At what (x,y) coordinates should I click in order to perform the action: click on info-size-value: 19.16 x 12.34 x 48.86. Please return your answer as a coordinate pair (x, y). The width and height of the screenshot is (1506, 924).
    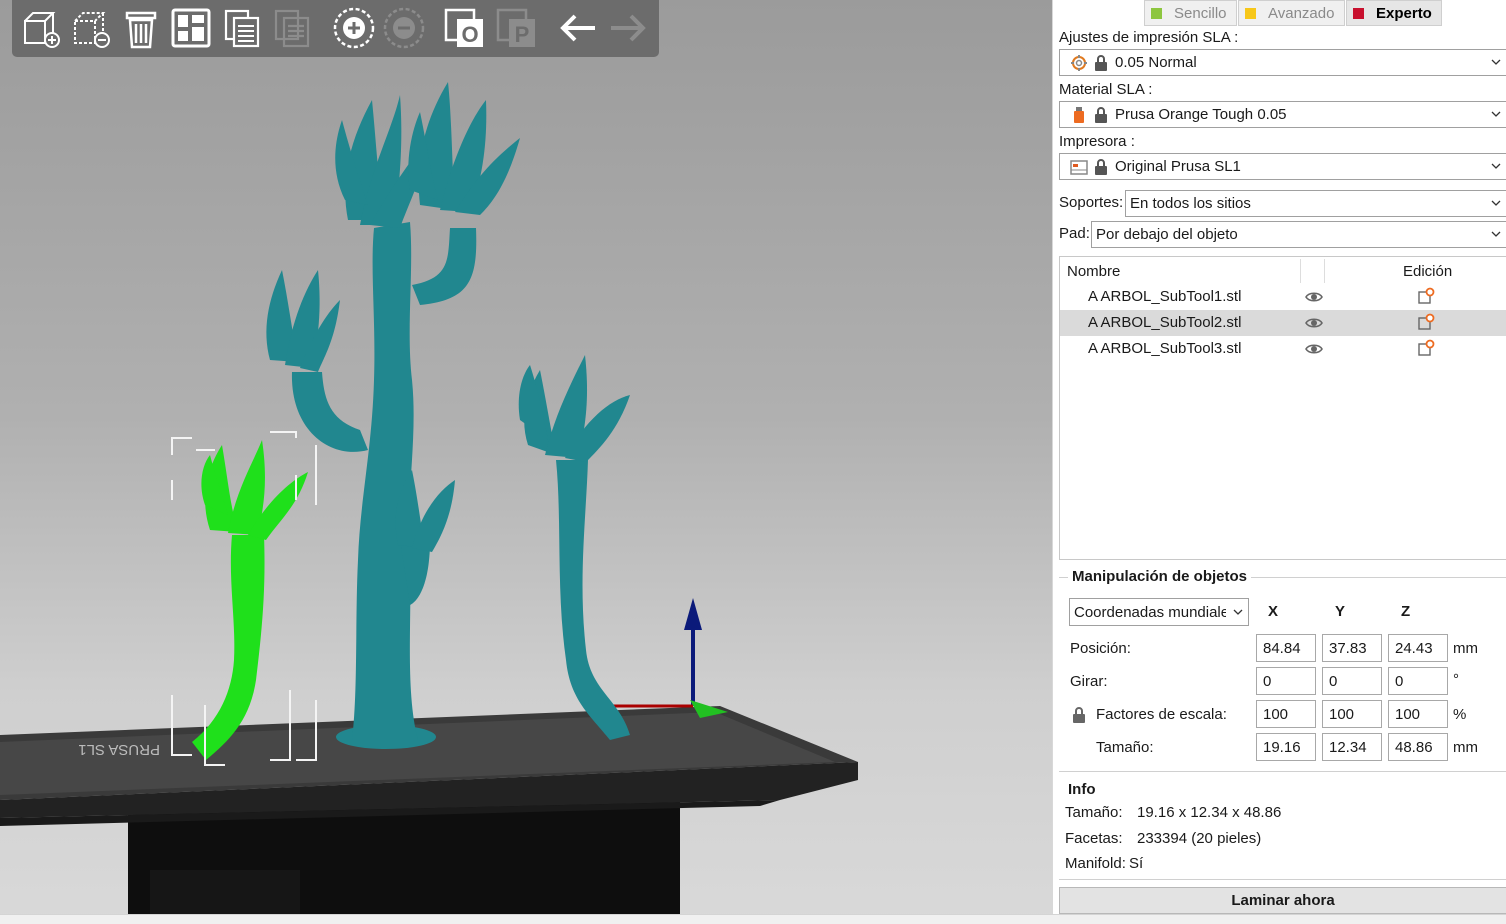
    Looking at the image, I should click on (1209, 812).